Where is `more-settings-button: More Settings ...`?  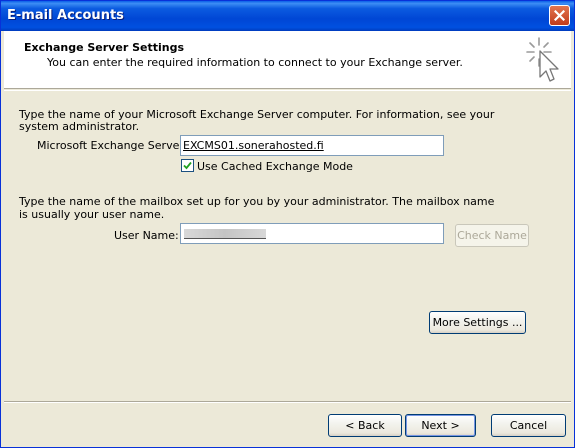 more-settings-button: More Settings ... is located at coordinates (477, 322).